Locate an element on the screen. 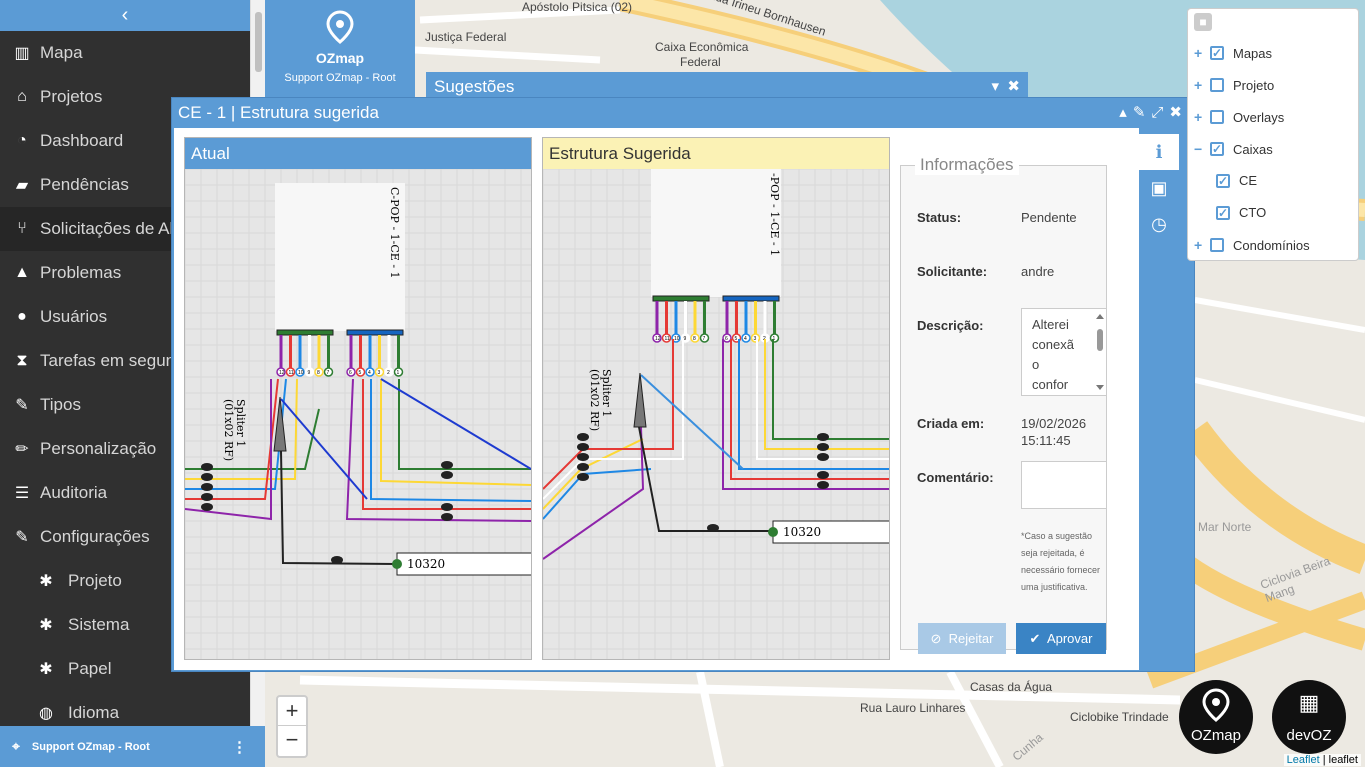  modal-title: CE - 1 | Estrutura sugerida is located at coordinates (278, 112).